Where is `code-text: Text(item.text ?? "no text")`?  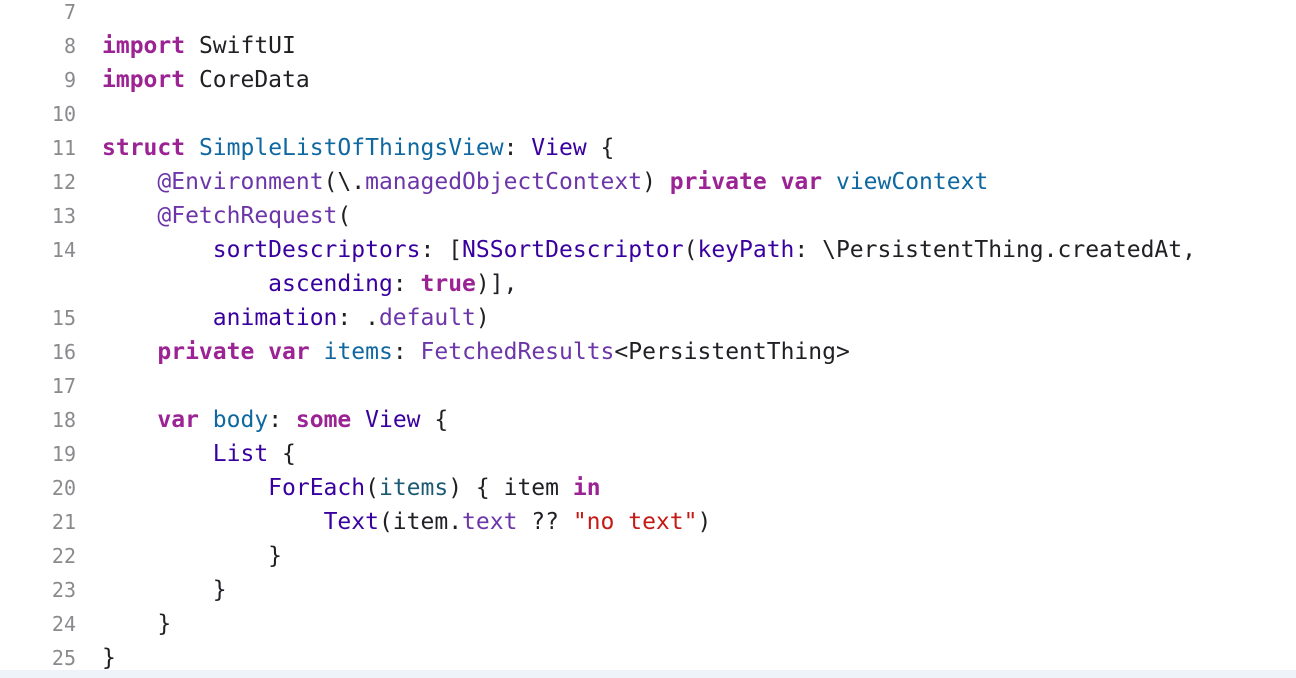 code-text: Text(item.text ?? "no text") is located at coordinates (407, 522).